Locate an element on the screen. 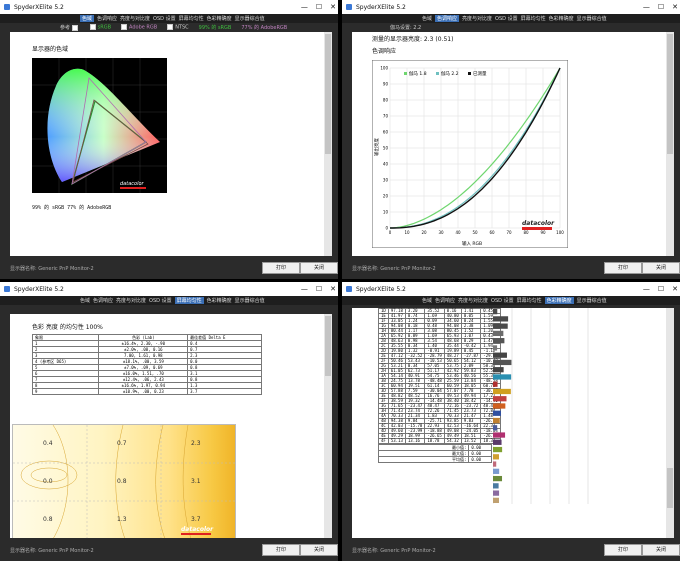  gamma-setting: 伽马设置: 2.2 is located at coordinates (405, 27).